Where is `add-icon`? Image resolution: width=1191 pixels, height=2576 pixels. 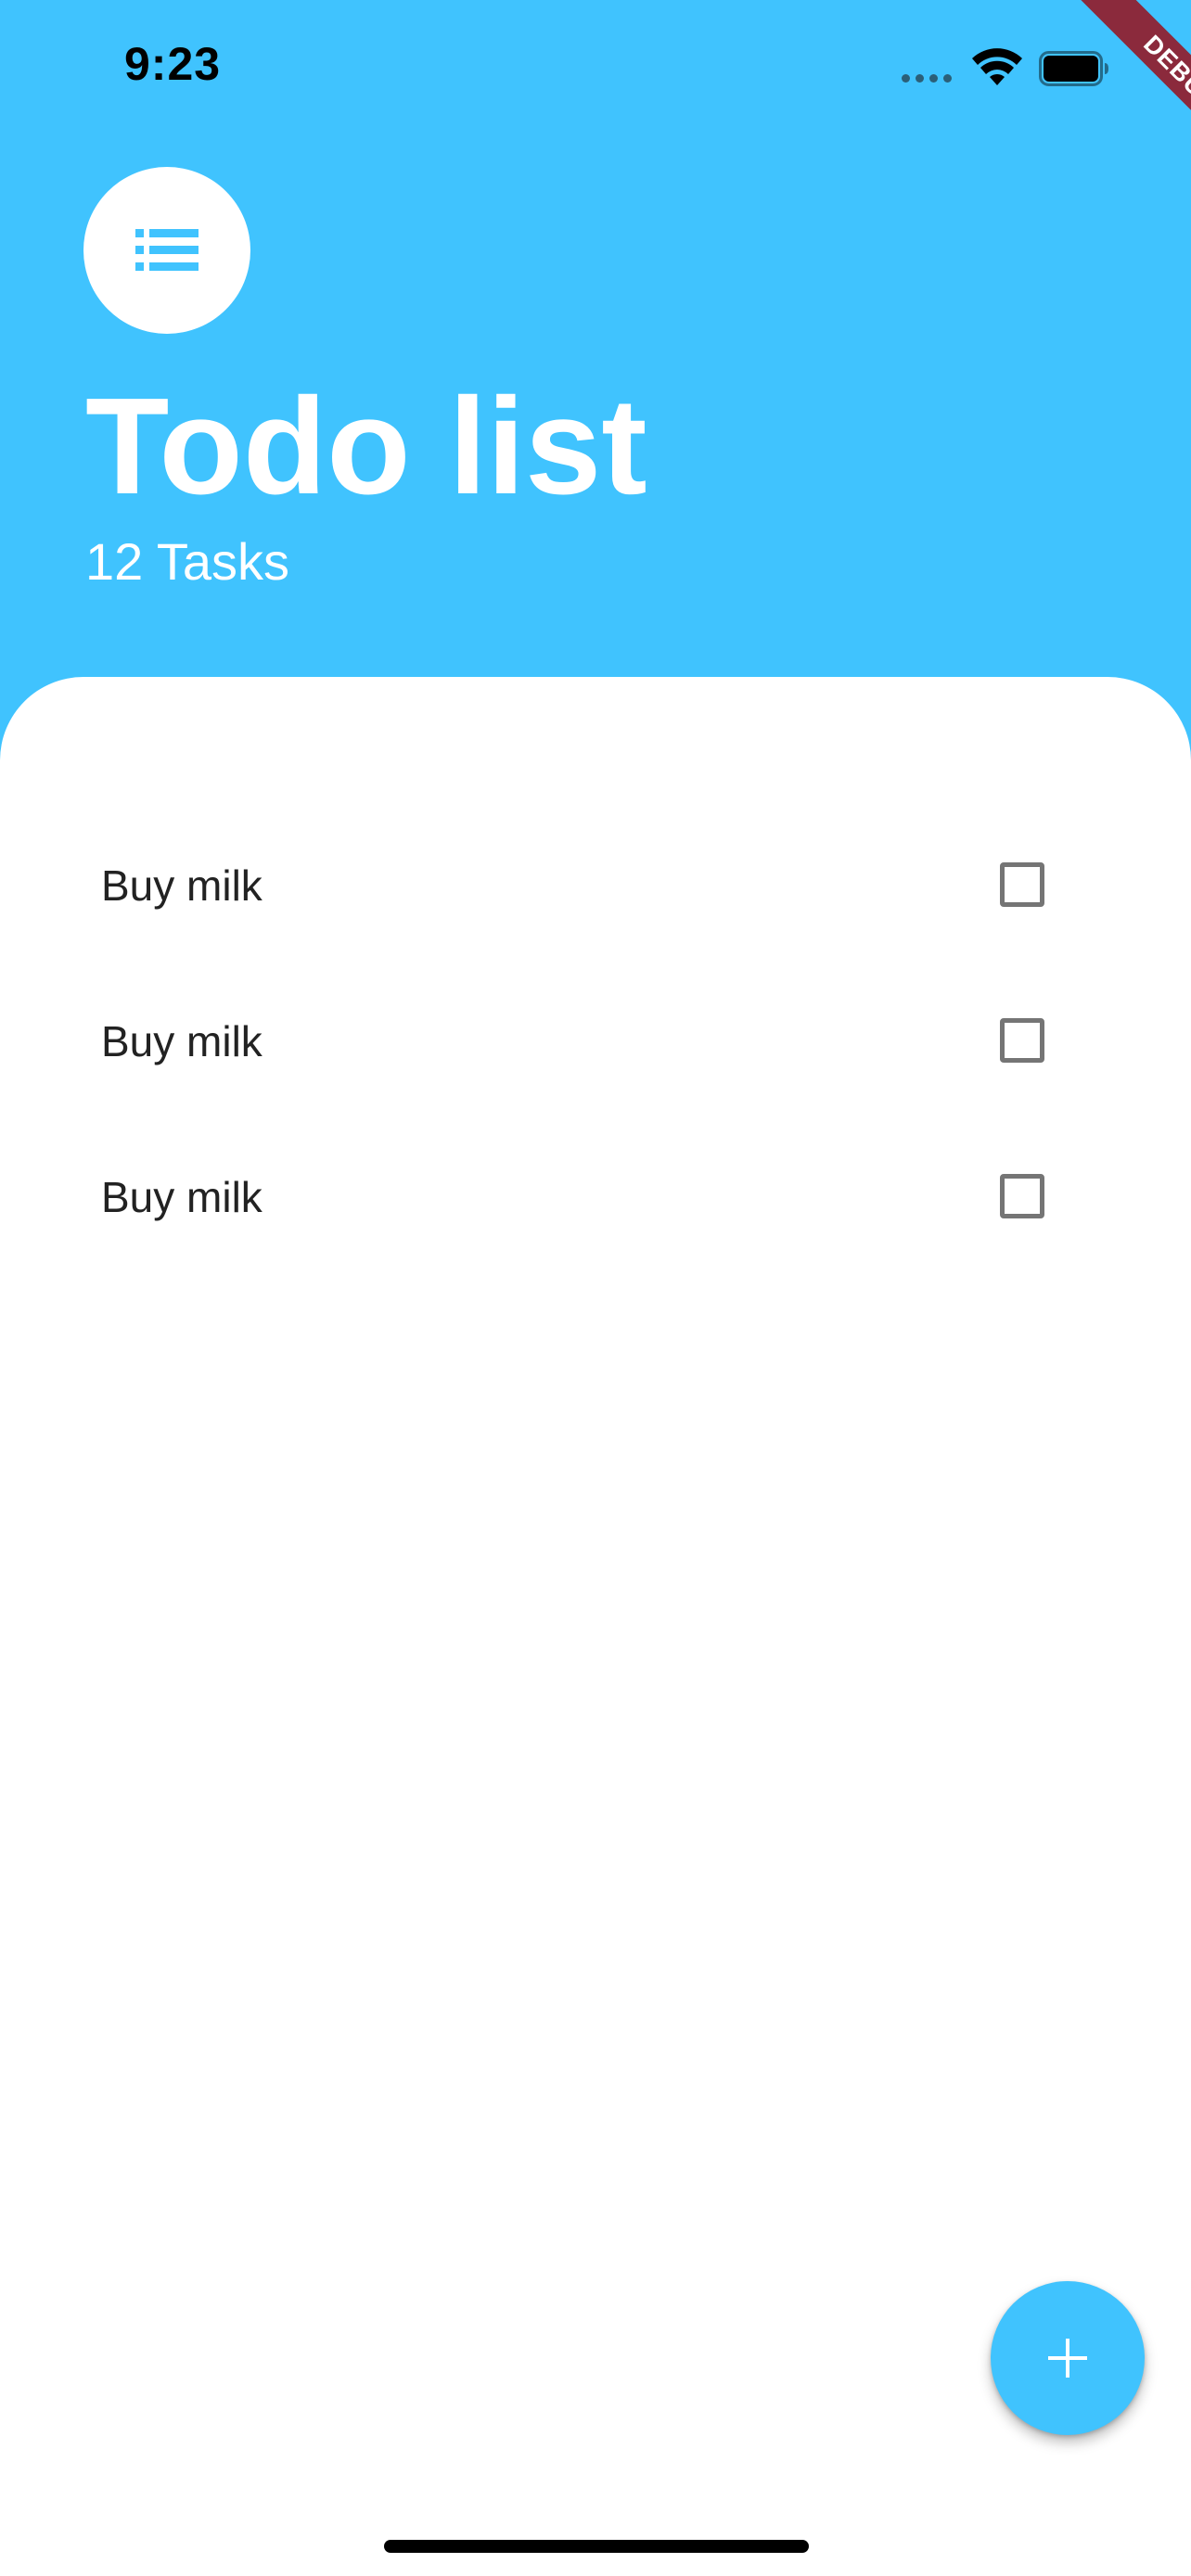
add-icon is located at coordinates (1067, 2358).